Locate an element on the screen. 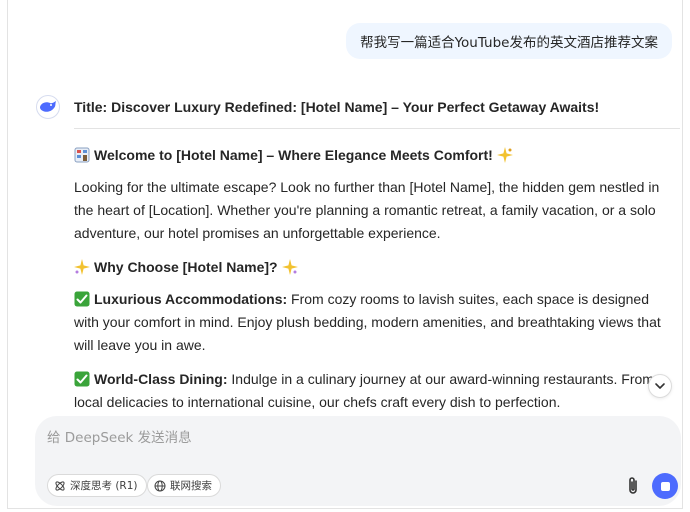  chevron-down-icon is located at coordinates (660, 386).